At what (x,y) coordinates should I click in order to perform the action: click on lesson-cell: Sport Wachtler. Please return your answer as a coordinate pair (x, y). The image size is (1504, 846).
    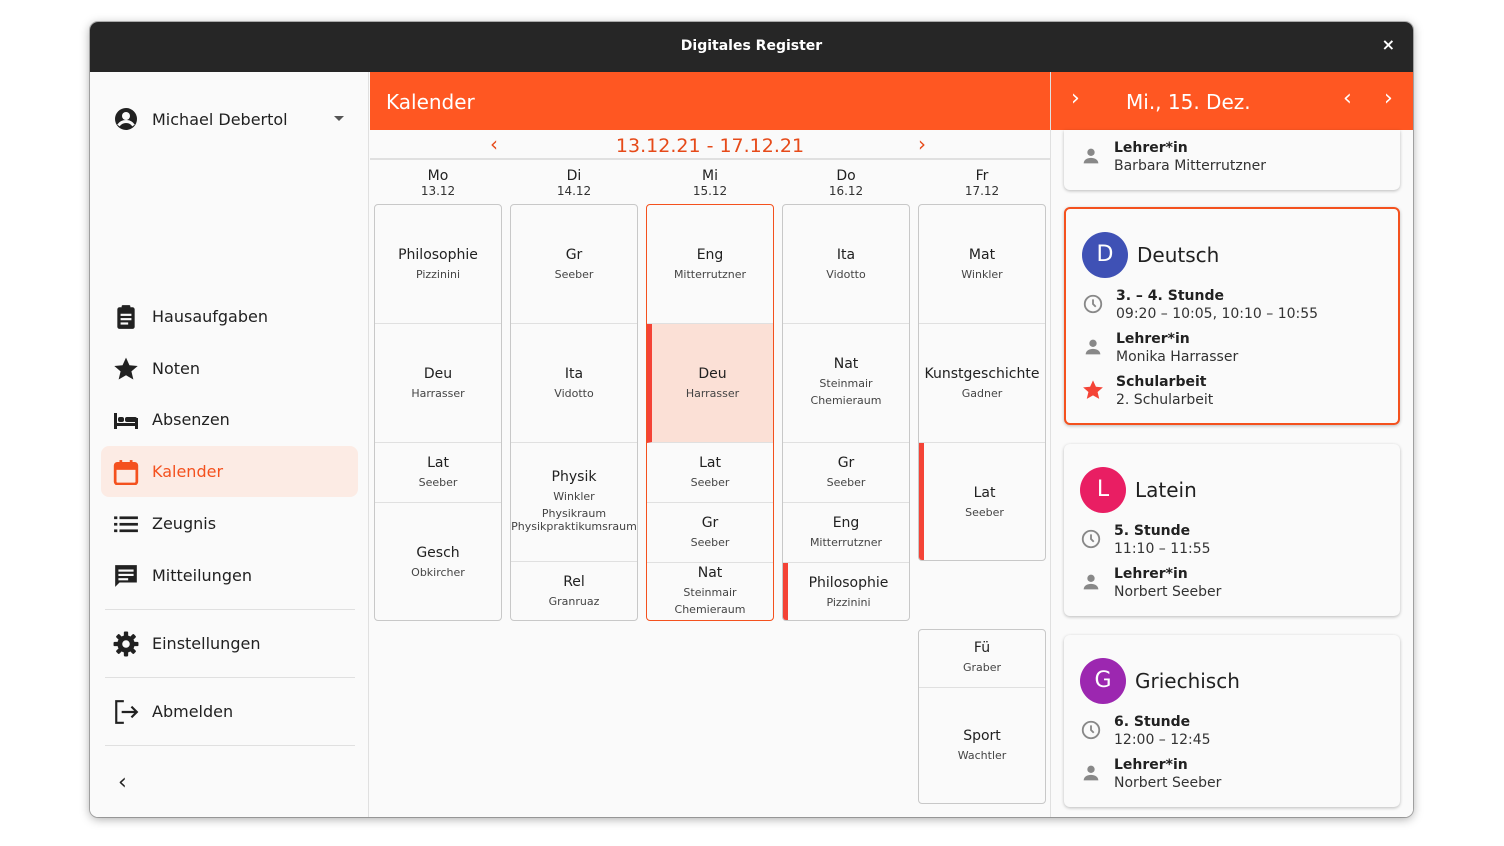
    Looking at the image, I should click on (982, 745).